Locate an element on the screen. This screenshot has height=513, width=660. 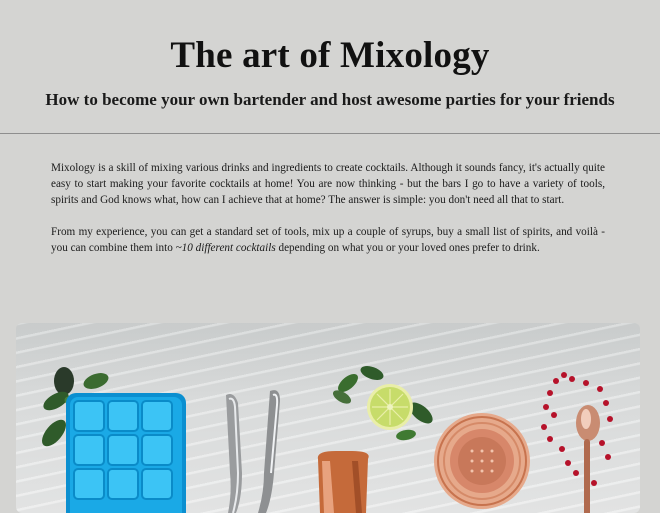
emphasis-text: ~10 different cocktails is located at coordinates (225, 248).